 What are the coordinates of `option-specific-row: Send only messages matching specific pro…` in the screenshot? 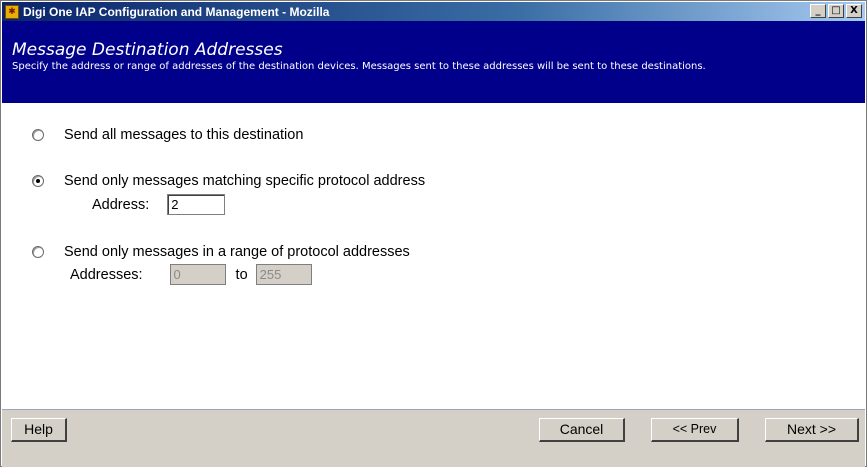 It's located at (228, 181).